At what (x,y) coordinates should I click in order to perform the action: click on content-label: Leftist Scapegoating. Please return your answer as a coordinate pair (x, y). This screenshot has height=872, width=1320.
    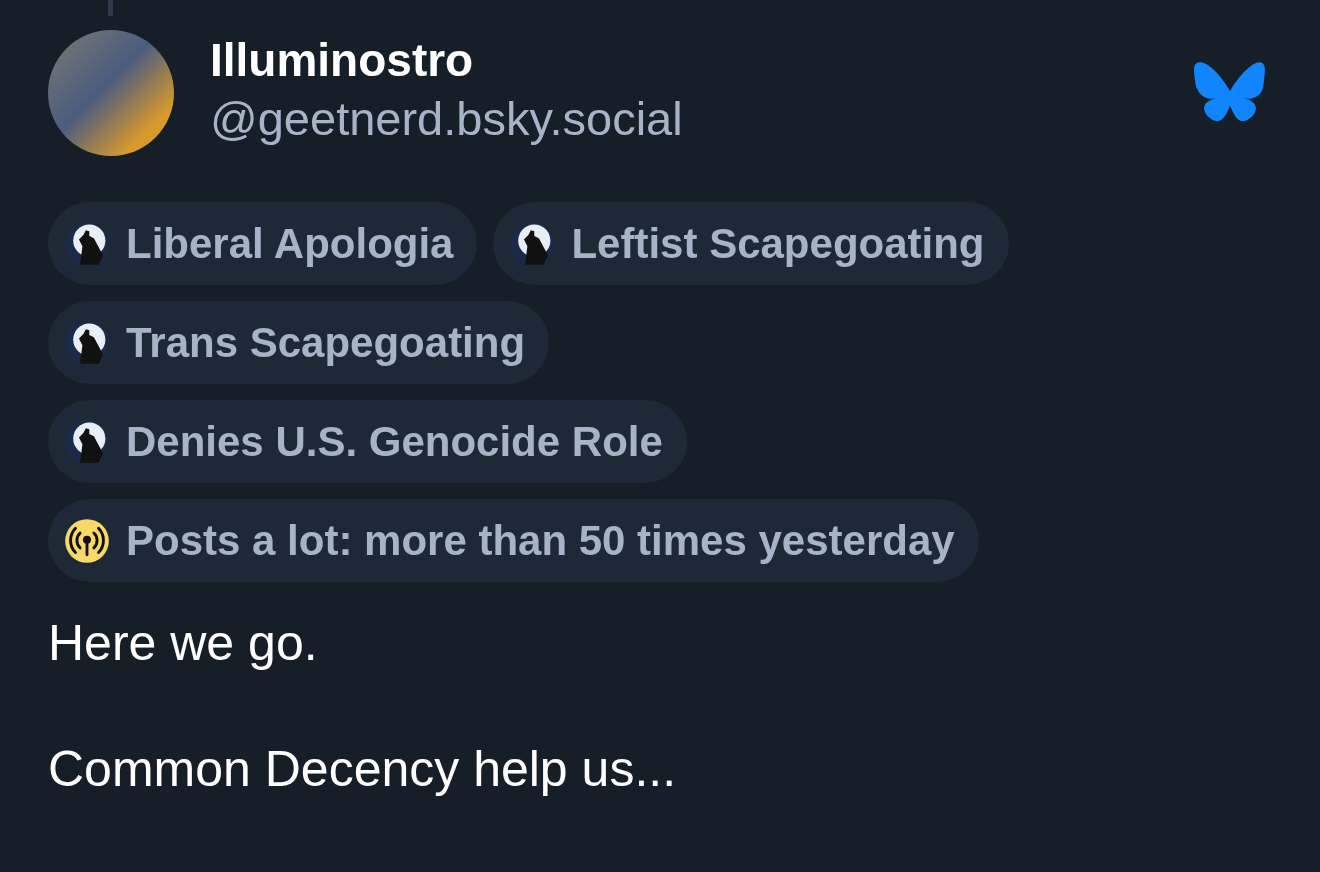
    Looking at the image, I should click on (751, 243).